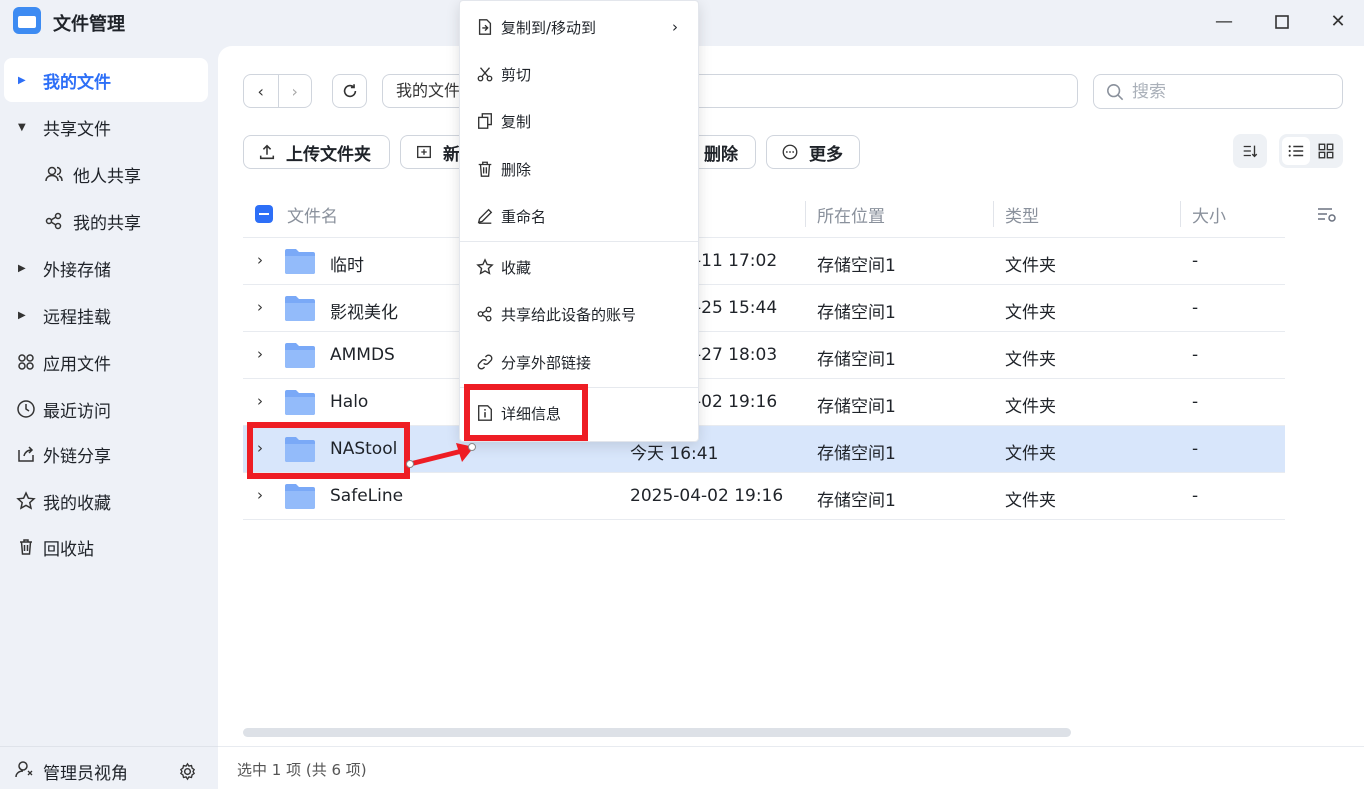 The image size is (1364, 789). Describe the element at coordinates (53, 221) in the screenshot. I see `share-nodes-icon` at that location.